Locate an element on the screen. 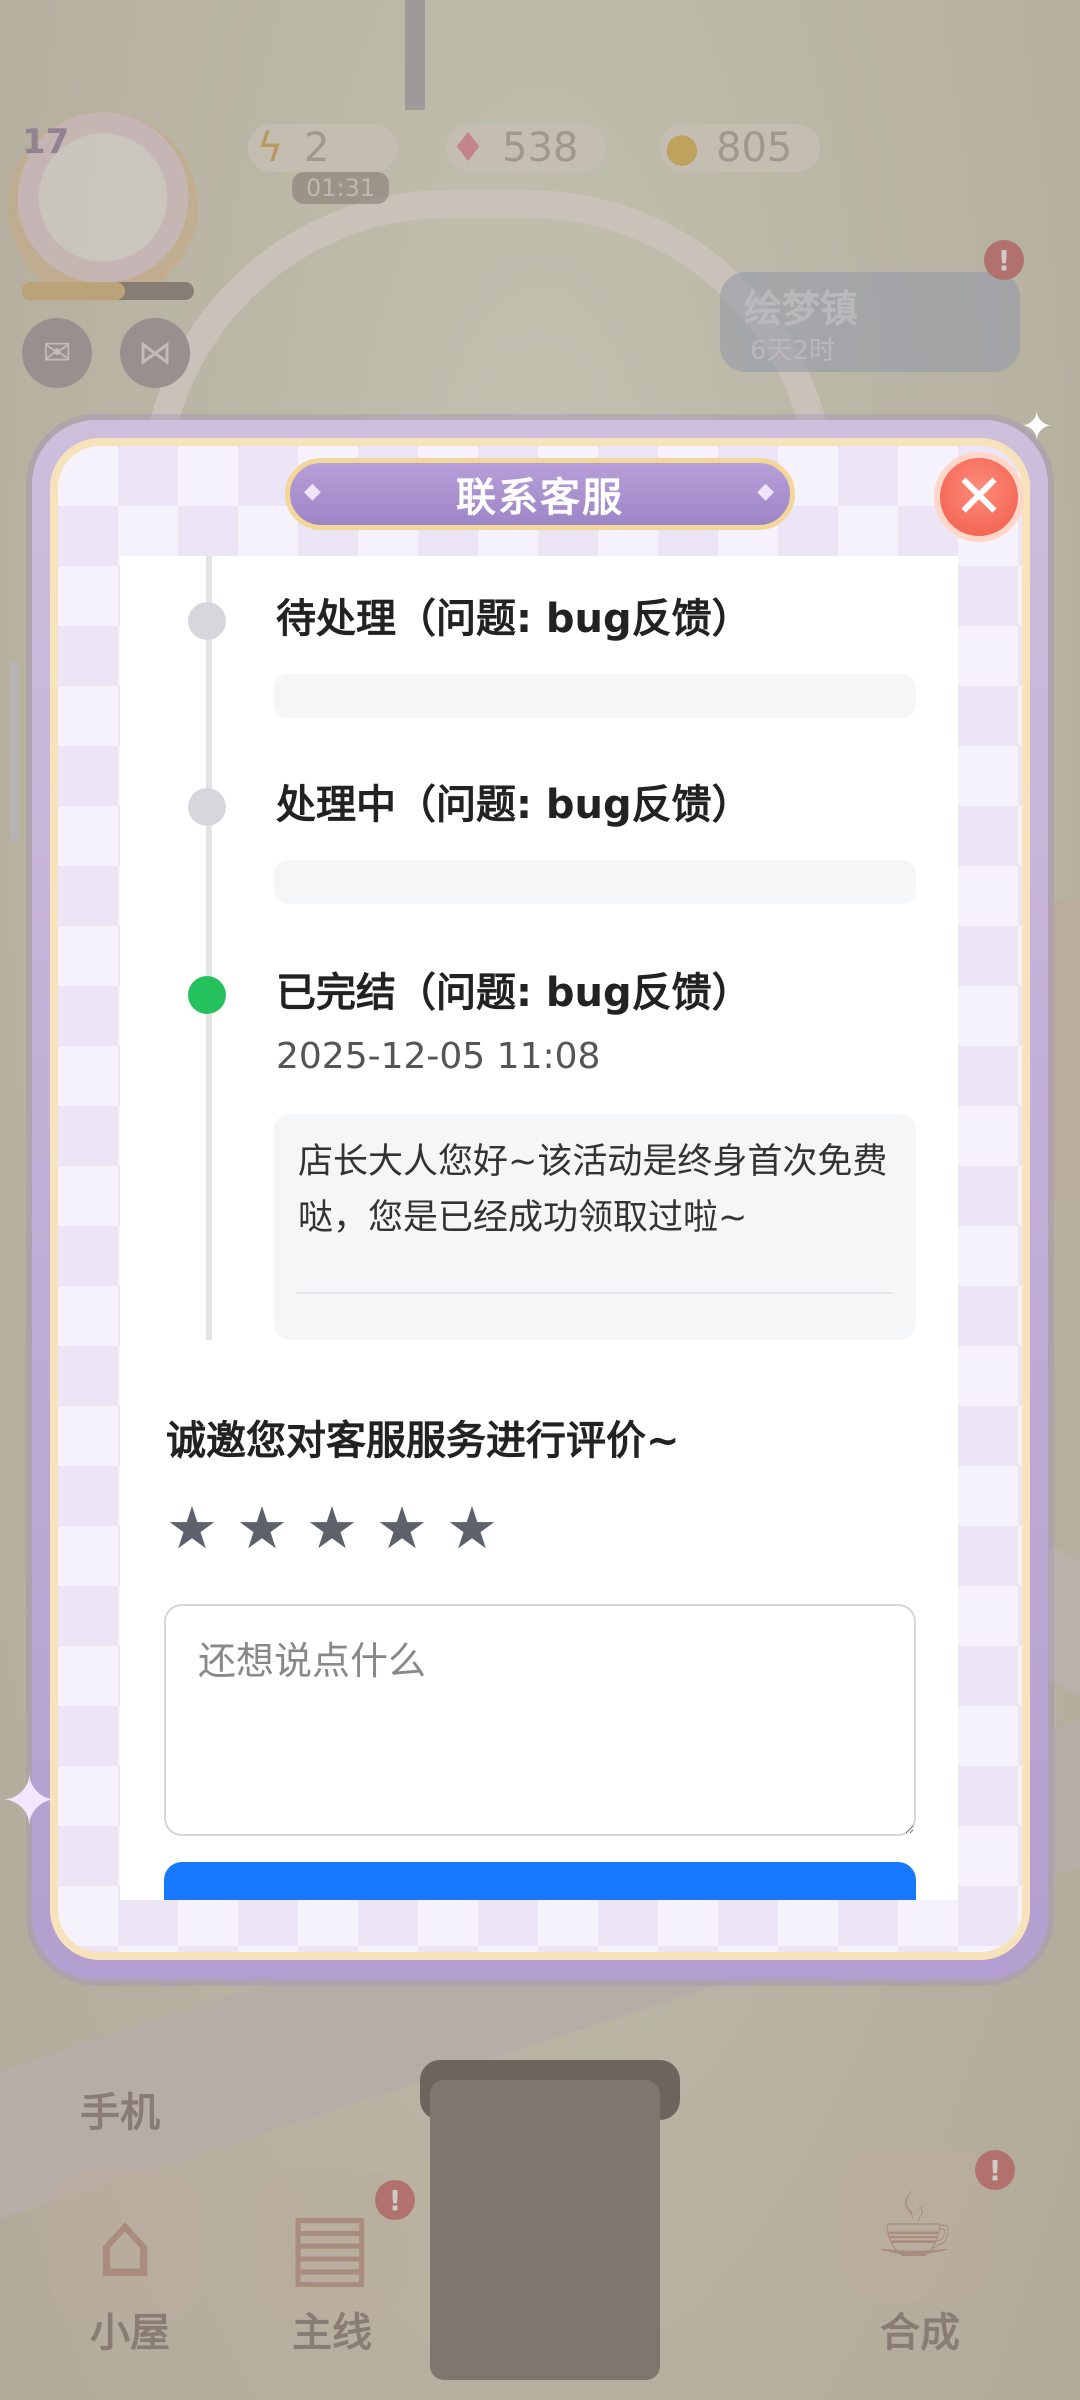 The height and width of the screenshot is (2400, 1080). close-button: ✕ is located at coordinates (979, 497).